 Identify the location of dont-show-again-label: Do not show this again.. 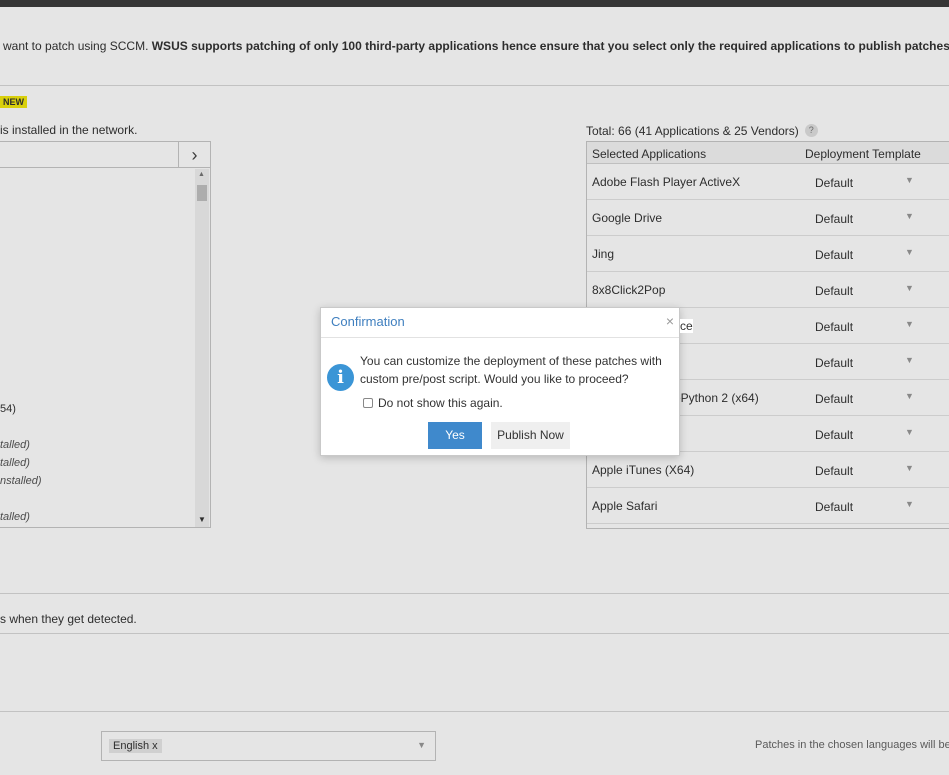
(440, 403).